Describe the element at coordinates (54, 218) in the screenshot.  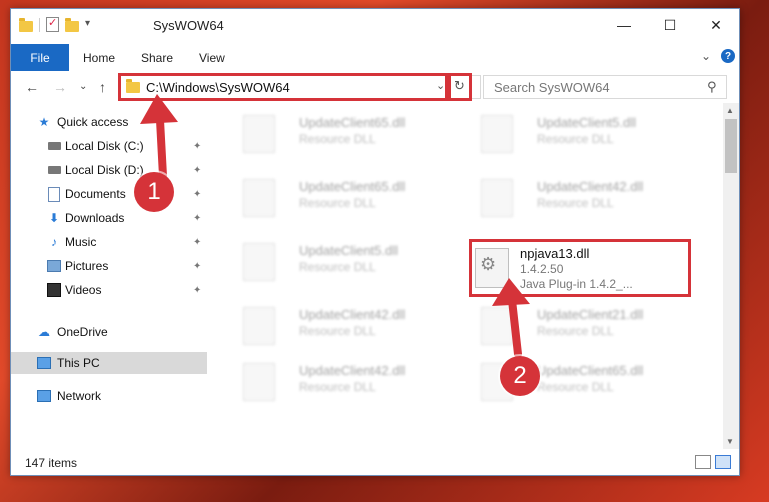
I see `downloads-icon: ⬇` at that location.